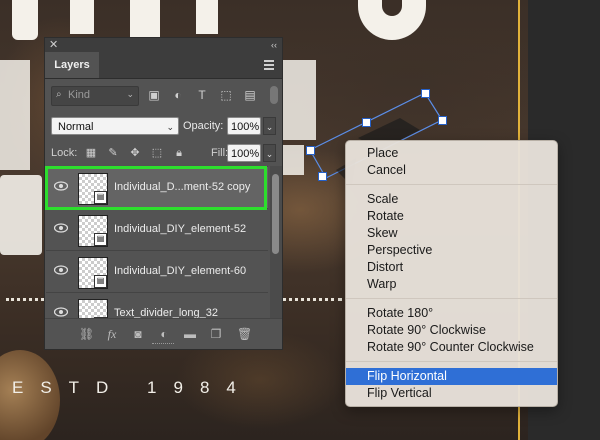 Image resolution: width=600 pixels, height=440 pixels. Describe the element at coordinates (113, 153) in the screenshot. I see `lock-pixels-icon: ✎` at that location.